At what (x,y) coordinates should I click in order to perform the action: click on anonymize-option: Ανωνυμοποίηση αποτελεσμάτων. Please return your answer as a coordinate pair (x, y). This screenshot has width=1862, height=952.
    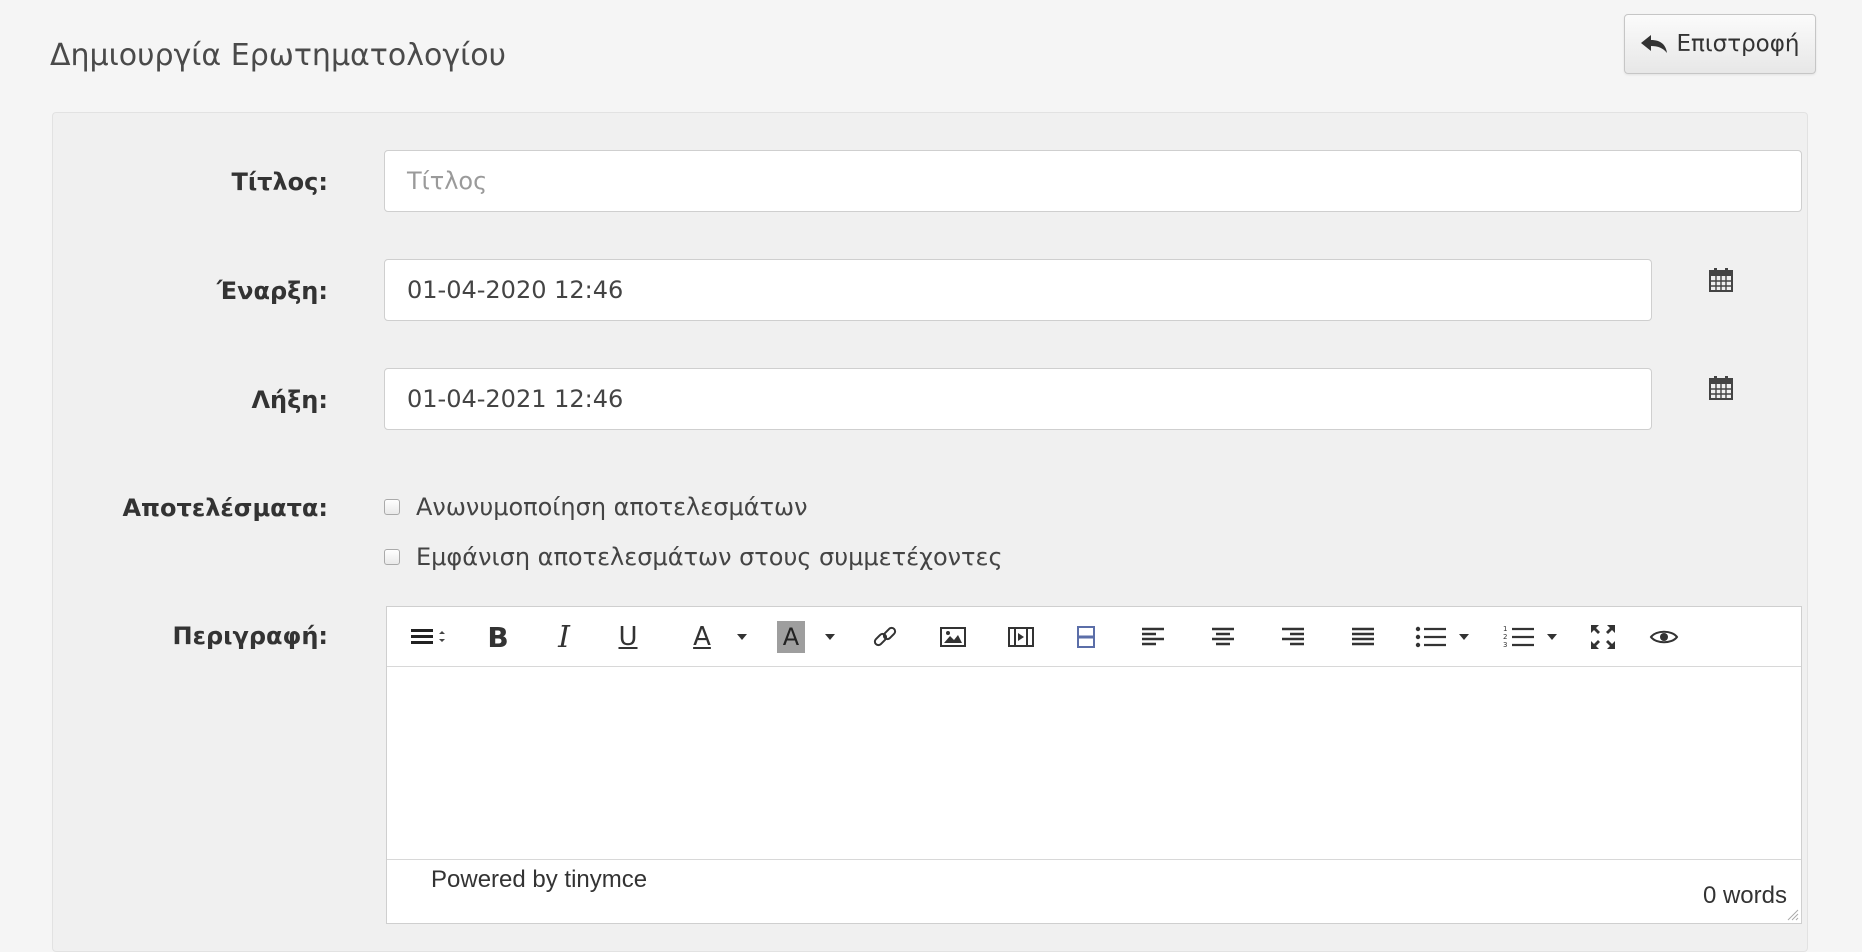
    Looking at the image, I should click on (596, 507).